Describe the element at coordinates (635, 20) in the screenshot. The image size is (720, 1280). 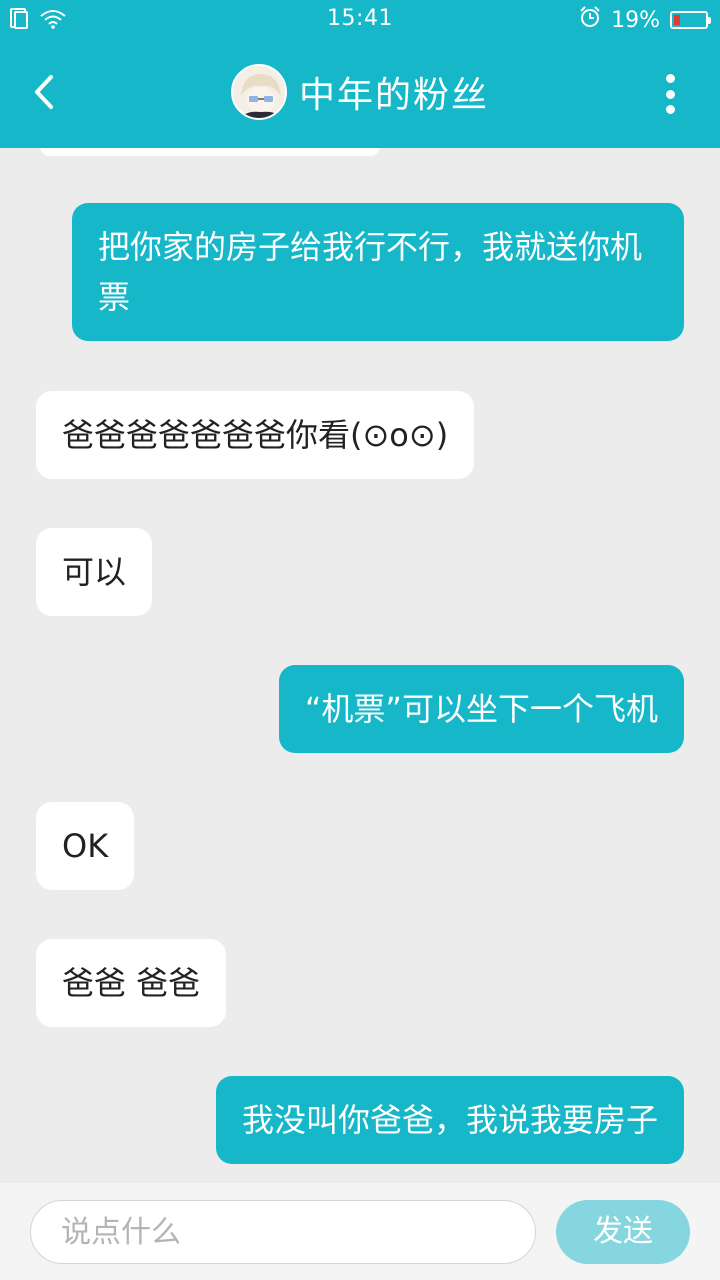
I see `battery-percent: 19%` at that location.